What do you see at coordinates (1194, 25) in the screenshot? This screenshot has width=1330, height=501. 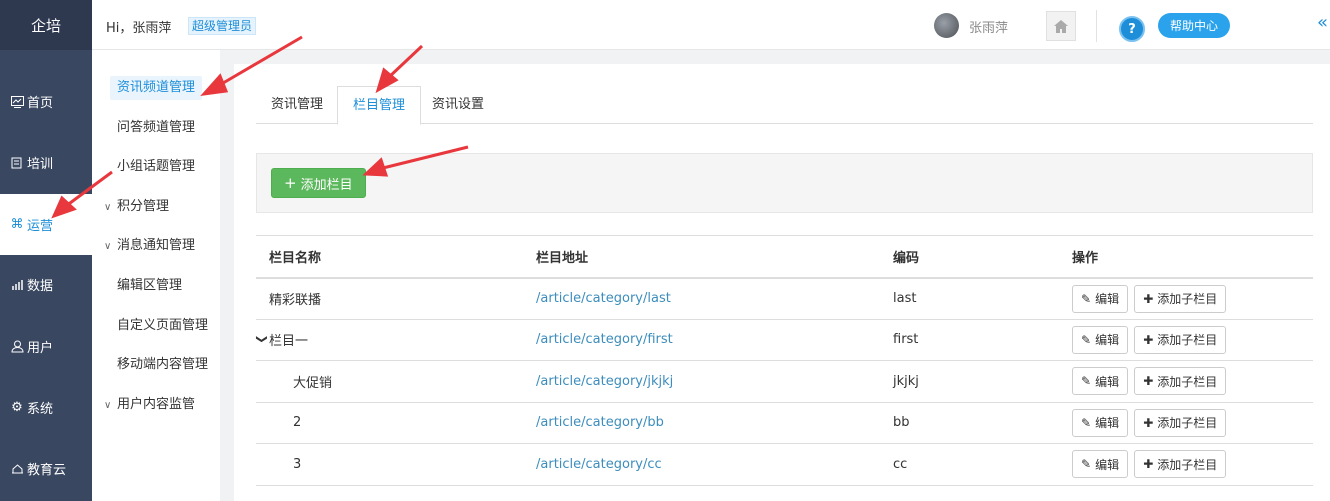 I see `help-center-button: 帮助中心` at bounding box center [1194, 25].